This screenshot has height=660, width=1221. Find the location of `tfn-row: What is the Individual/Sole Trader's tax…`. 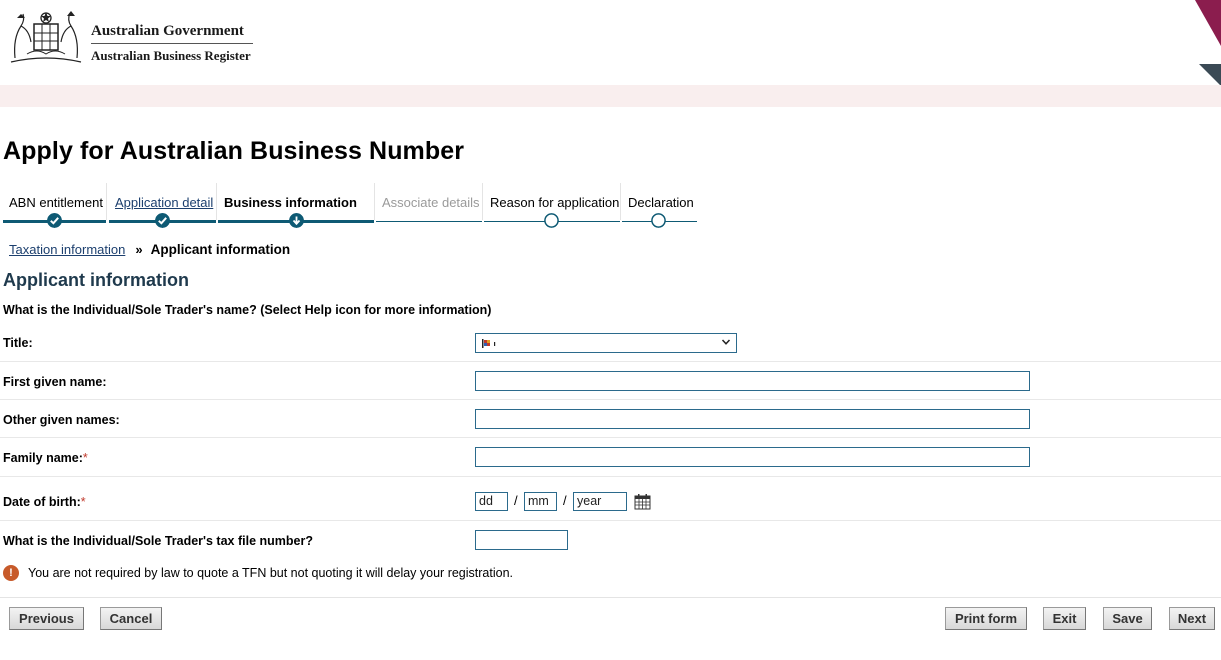

tfn-row: What is the Individual/Sole Trader's tax… is located at coordinates (610, 541).